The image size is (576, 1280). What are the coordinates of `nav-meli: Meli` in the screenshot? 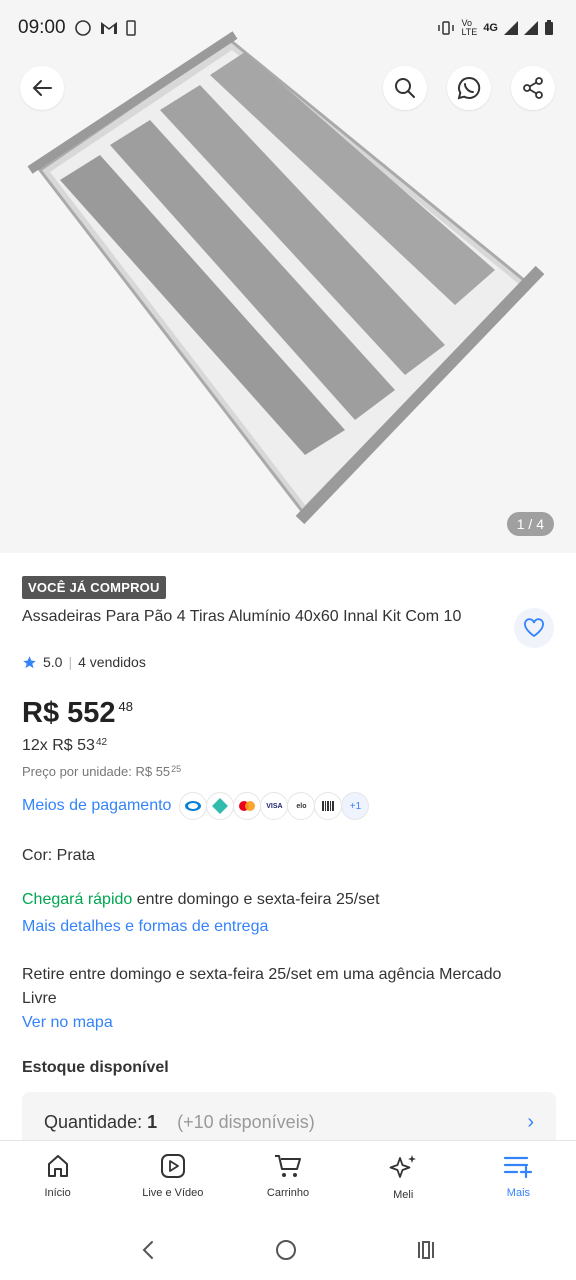 It's located at (403, 1180).